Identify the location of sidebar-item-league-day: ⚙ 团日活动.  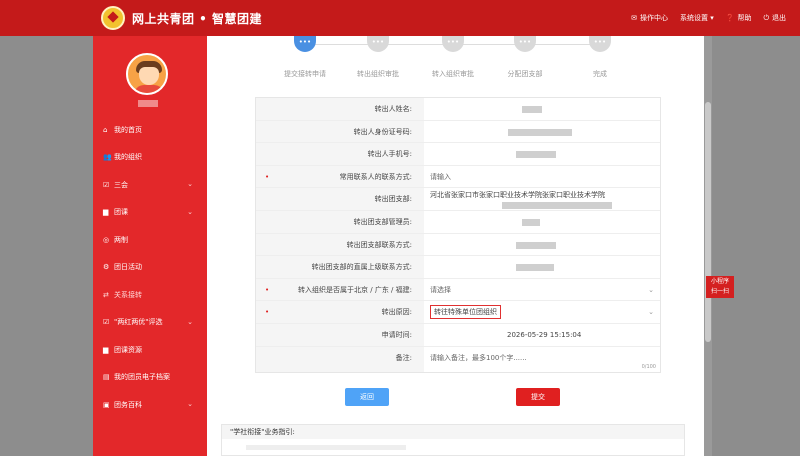
(150, 268).